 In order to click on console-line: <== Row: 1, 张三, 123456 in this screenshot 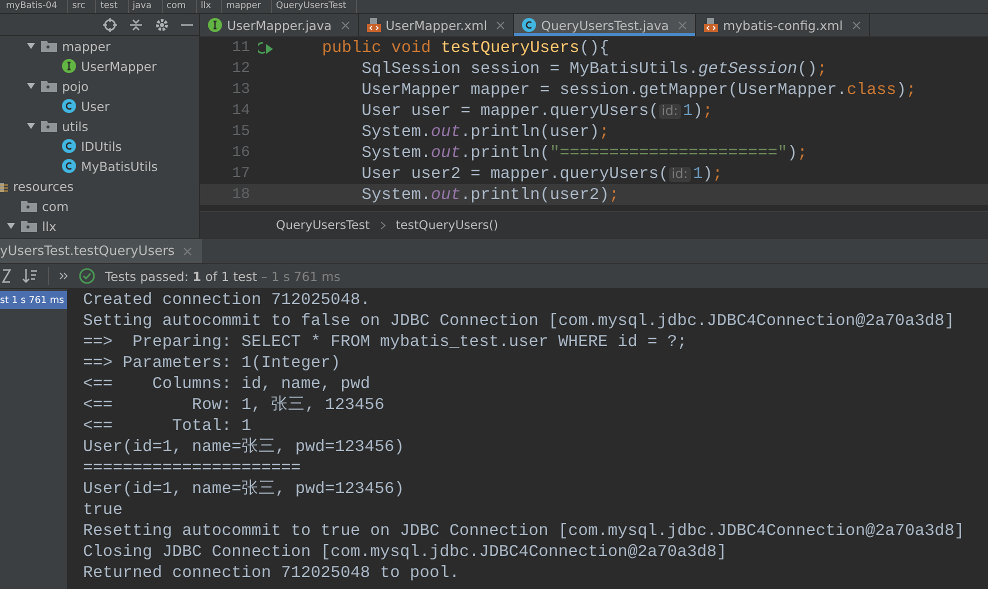, I will do `click(234, 404)`.